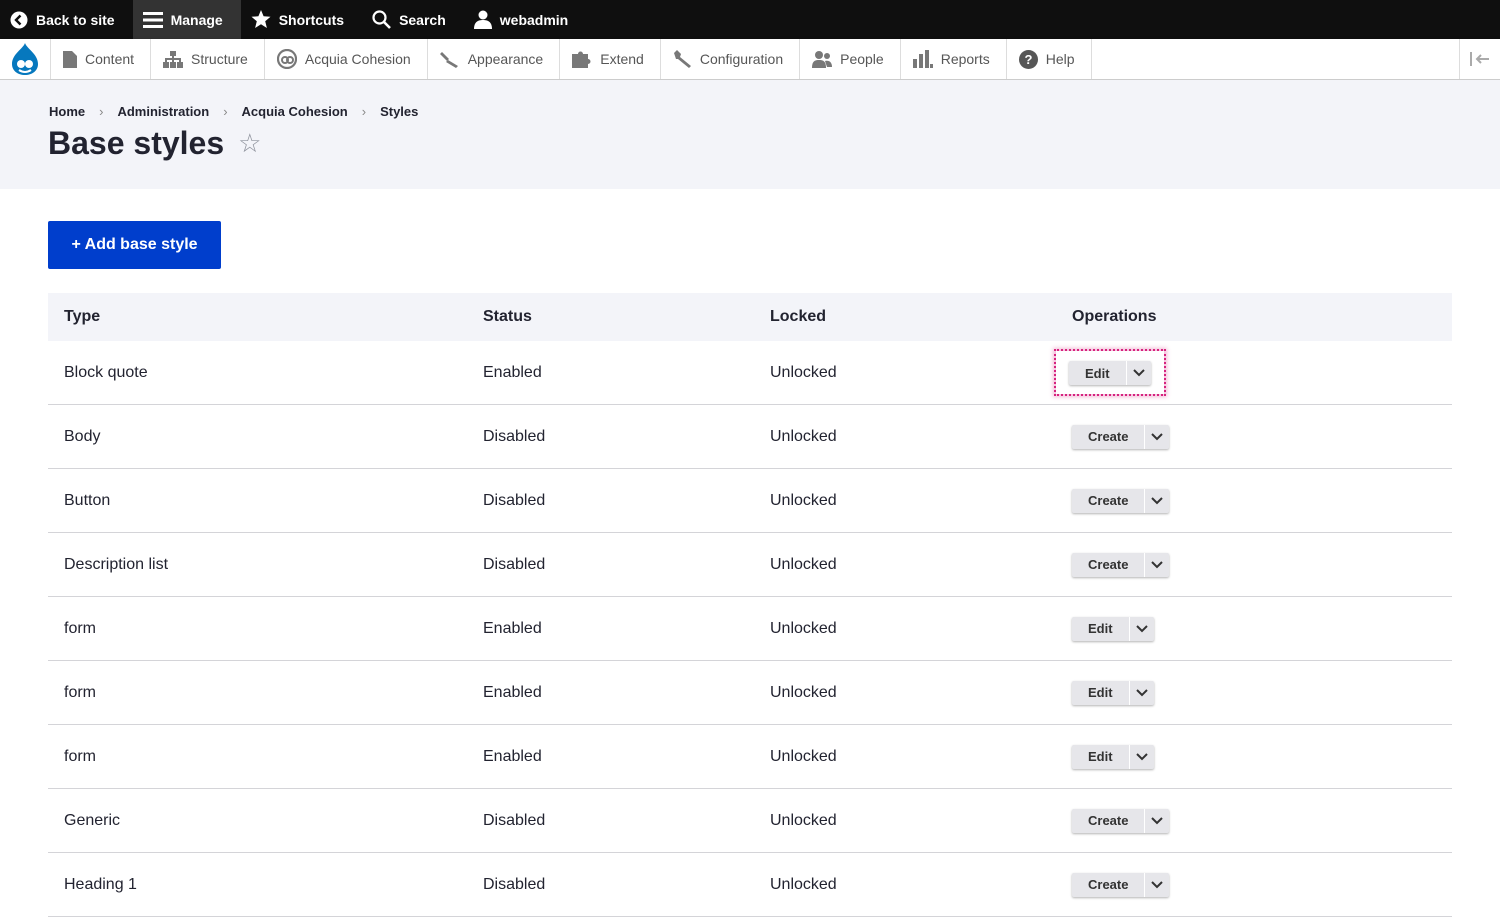  Describe the element at coordinates (67, 111) in the screenshot. I see `breadcrumb-home: Home` at that location.